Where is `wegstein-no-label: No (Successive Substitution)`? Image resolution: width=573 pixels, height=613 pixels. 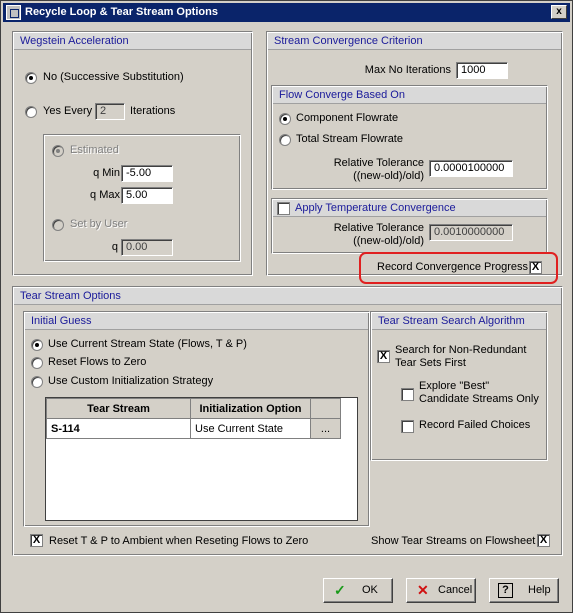
wegstein-no-label: No (Successive Substitution) is located at coordinates (113, 77).